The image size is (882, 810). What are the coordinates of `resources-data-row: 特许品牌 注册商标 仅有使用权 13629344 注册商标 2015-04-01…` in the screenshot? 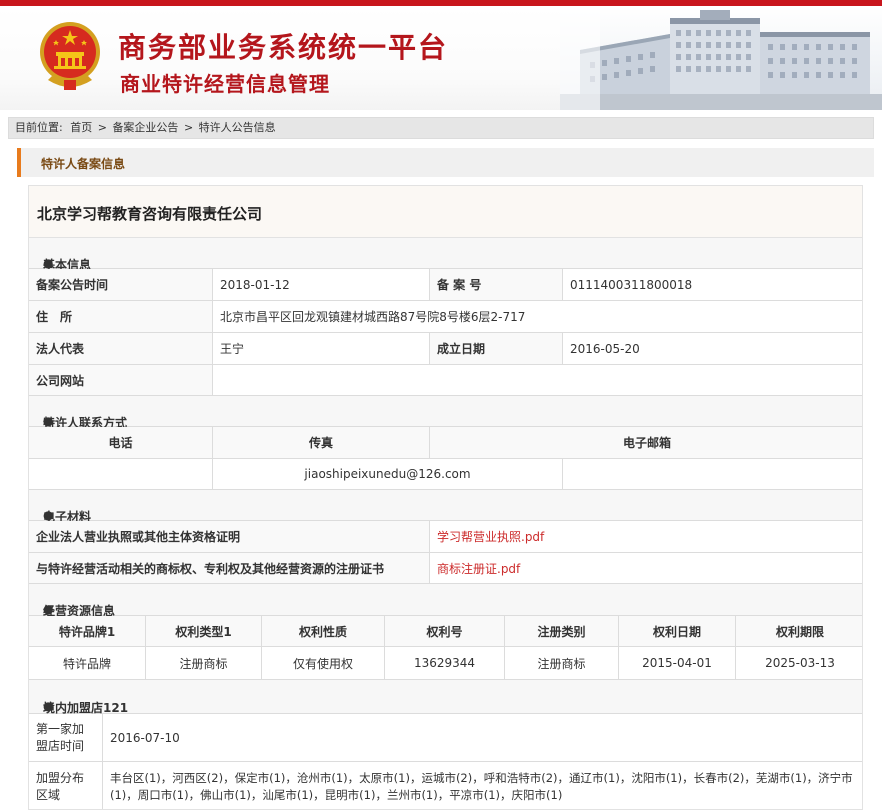 It's located at (445, 663).